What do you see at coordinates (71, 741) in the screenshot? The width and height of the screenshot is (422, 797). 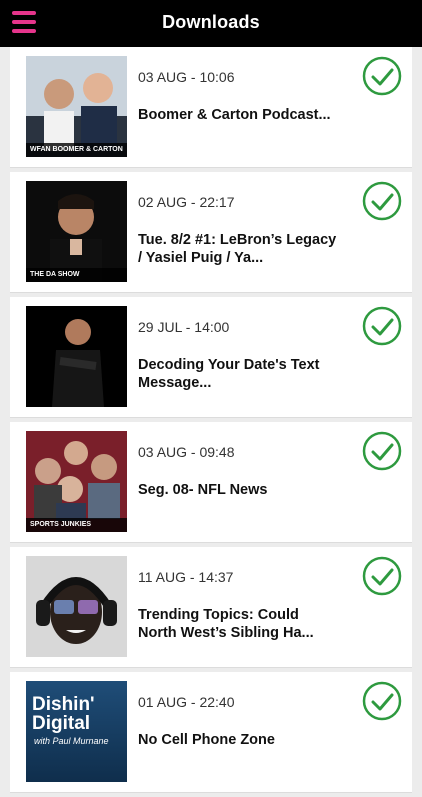 I see `artwork-subtitle: with Paul Murnane` at bounding box center [71, 741].